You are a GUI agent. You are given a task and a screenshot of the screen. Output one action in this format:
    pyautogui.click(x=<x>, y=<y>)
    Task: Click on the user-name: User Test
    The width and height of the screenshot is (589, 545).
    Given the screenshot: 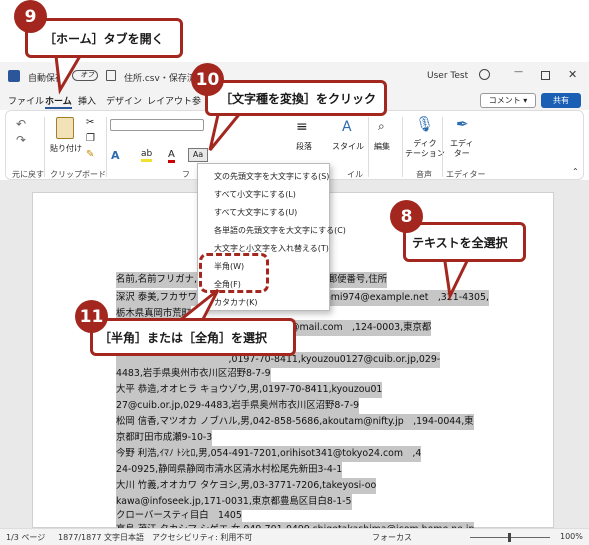 What is the action you would take?
    pyautogui.click(x=448, y=76)
    